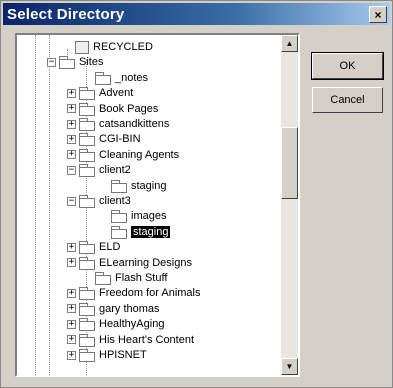 Image resolution: width=393 pixels, height=388 pixels. I want to click on tree-item: + ELearning Designs, so click(129, 263).